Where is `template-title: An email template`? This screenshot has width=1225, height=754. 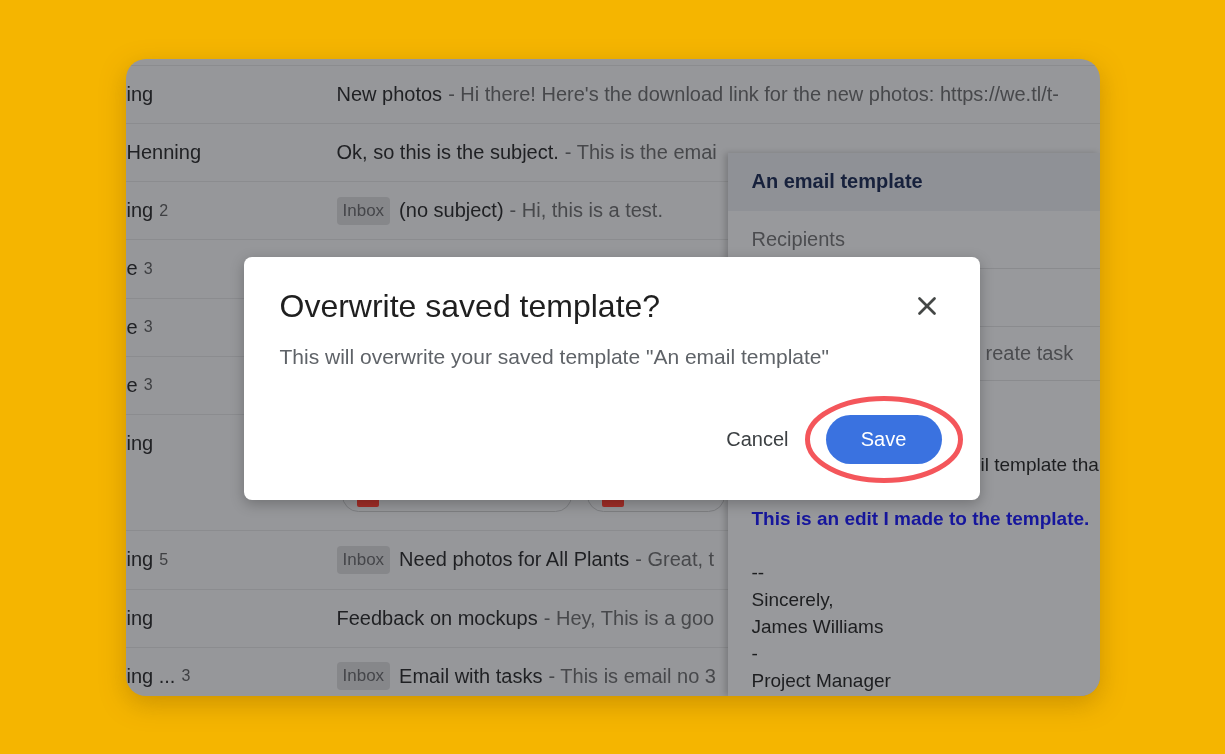
template-title: An email template is located at coordinates (837, 181).